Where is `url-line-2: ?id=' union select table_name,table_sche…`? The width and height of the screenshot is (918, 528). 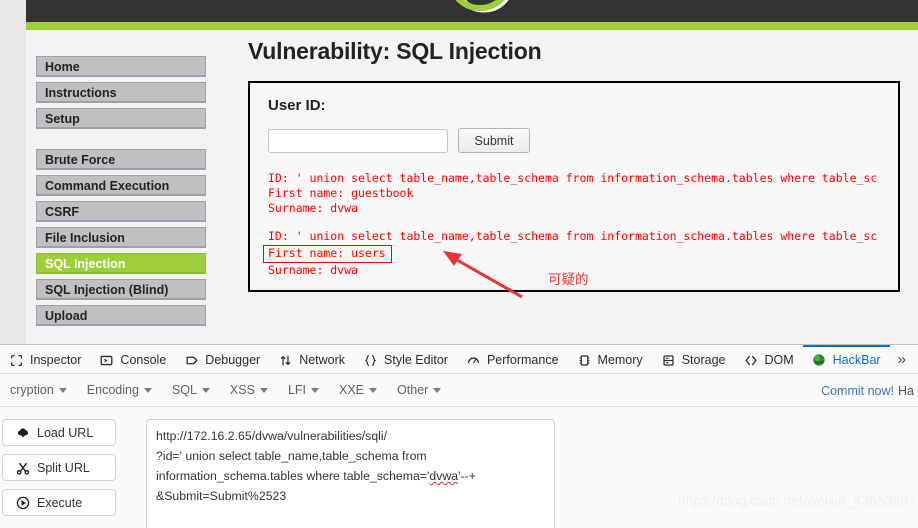
url-line-2: ?id=' union select table_name,table_sche… is located at coordinates (291, 456).